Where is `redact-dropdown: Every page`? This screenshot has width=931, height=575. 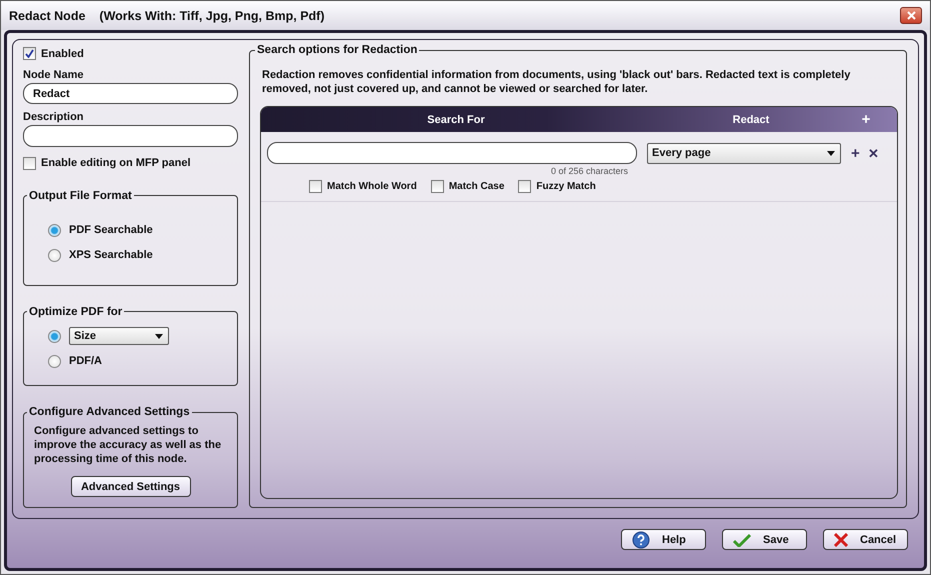
redact-dropdown: Every page is located at coordinates (744, 153).